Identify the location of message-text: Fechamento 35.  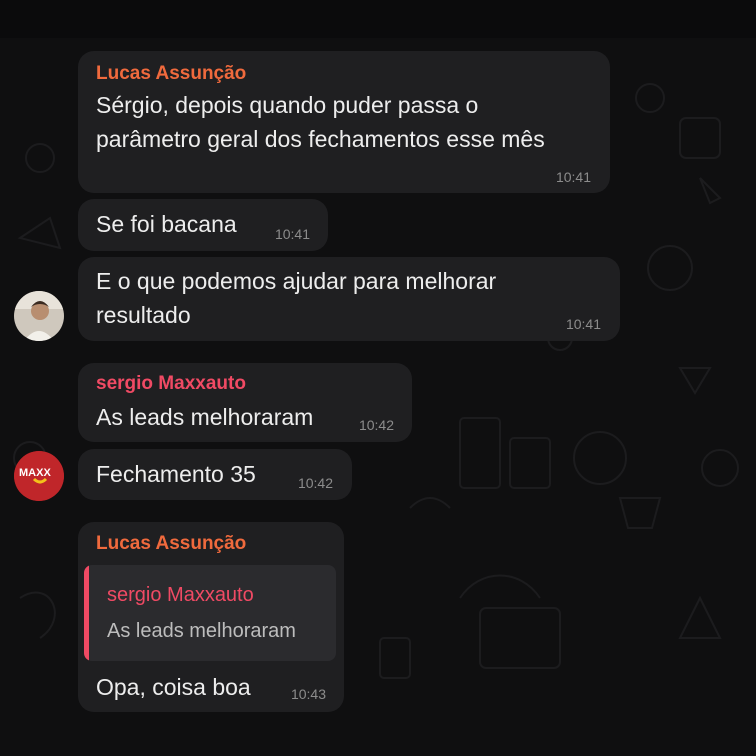
(176, 474).